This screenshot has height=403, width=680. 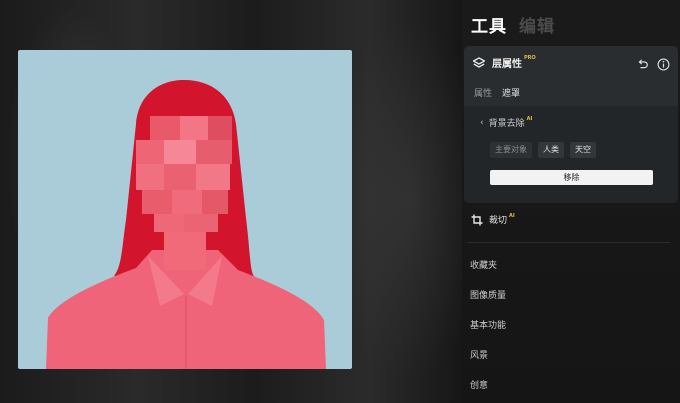 What do you see at coordinates (483, 264) in the screenshot?
I see `menu-item-favorites: 收藏夹` at bounding box center [483, 264].